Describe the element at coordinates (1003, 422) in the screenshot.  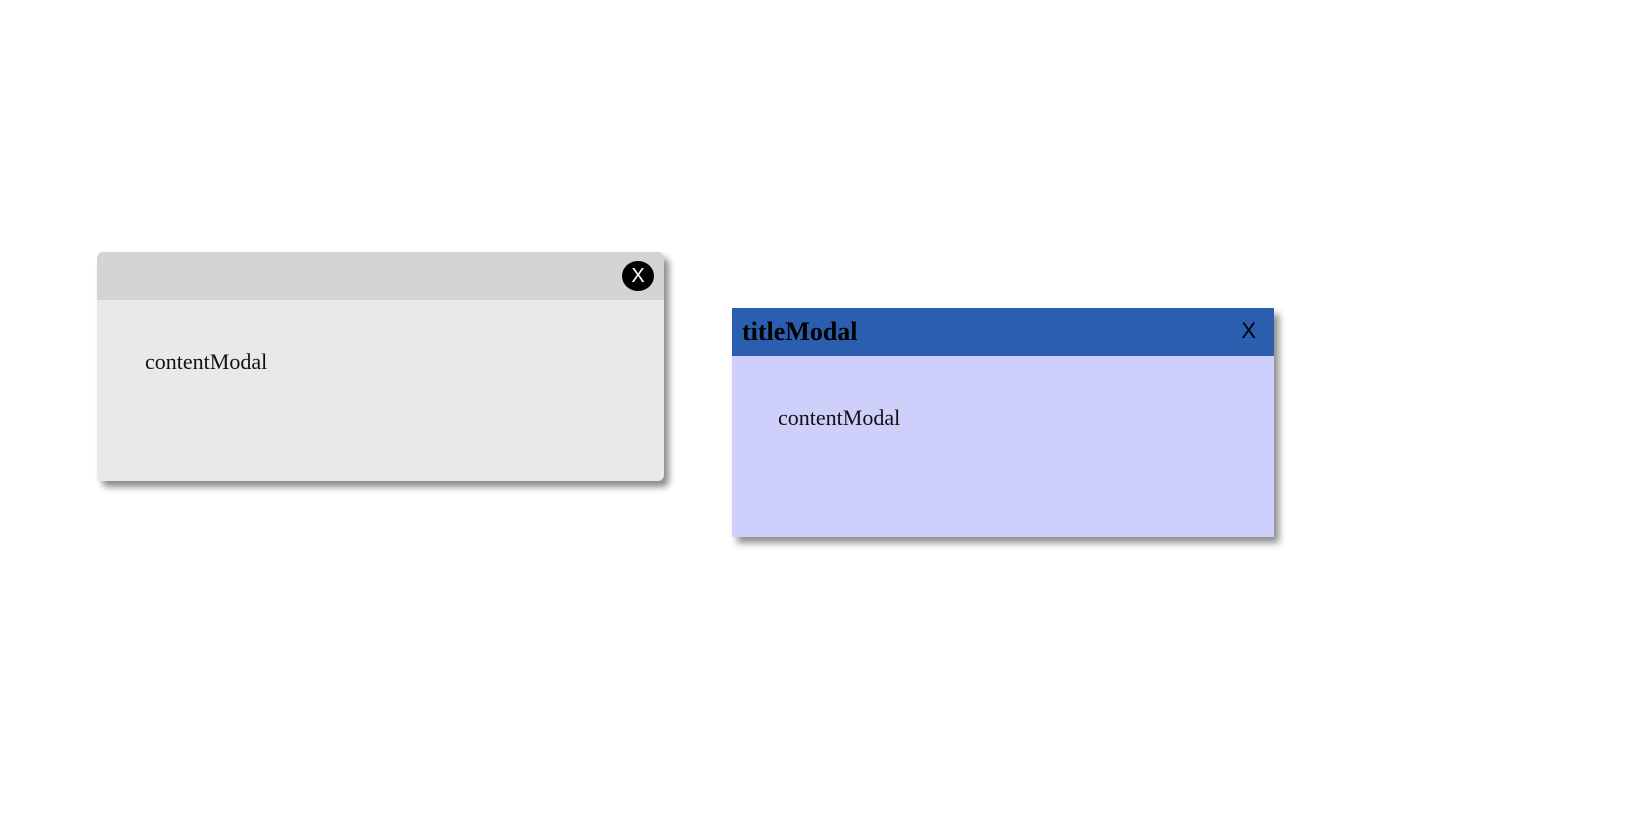
I see `modal-titled: titleModal X contentModal` at that location.